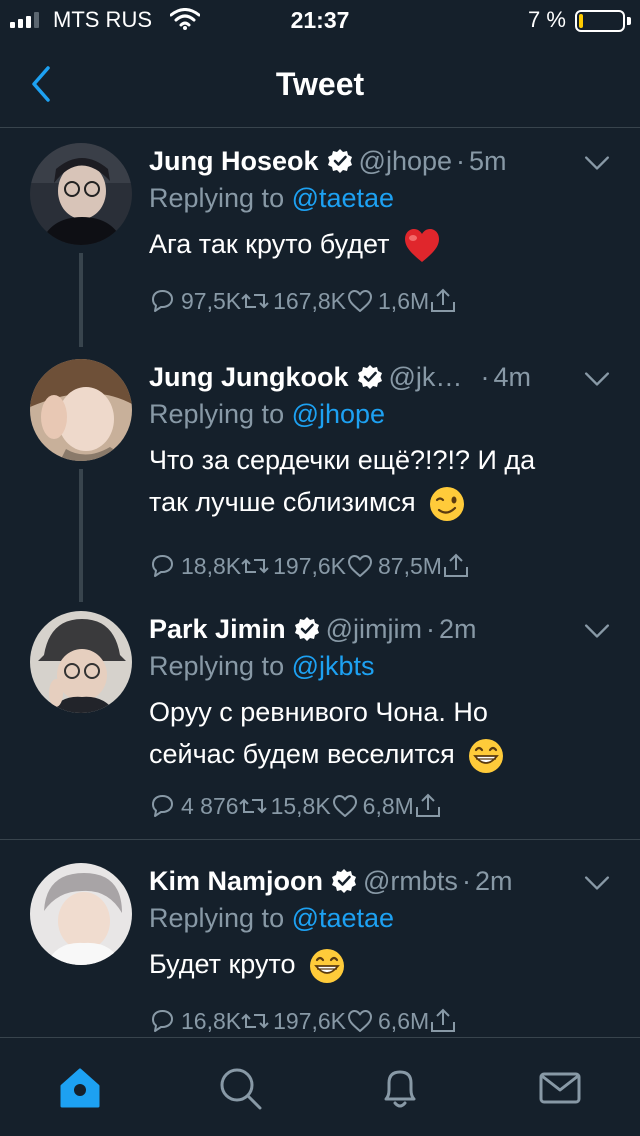 The width and height of the screenshot is (640, 1136). Describe the element at coordinates (600, 21) in the screenshot. I see `battery-icon` at that location.